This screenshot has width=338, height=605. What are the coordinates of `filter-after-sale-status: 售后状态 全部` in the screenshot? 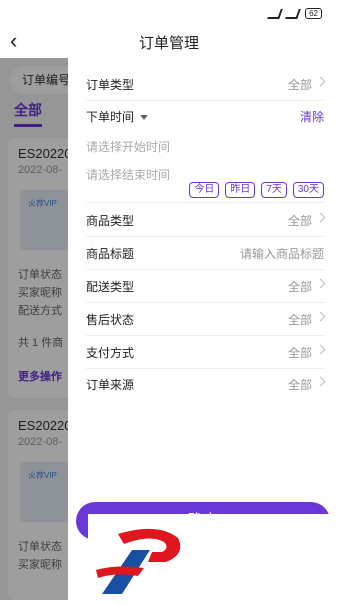 It's located at (206, 319).